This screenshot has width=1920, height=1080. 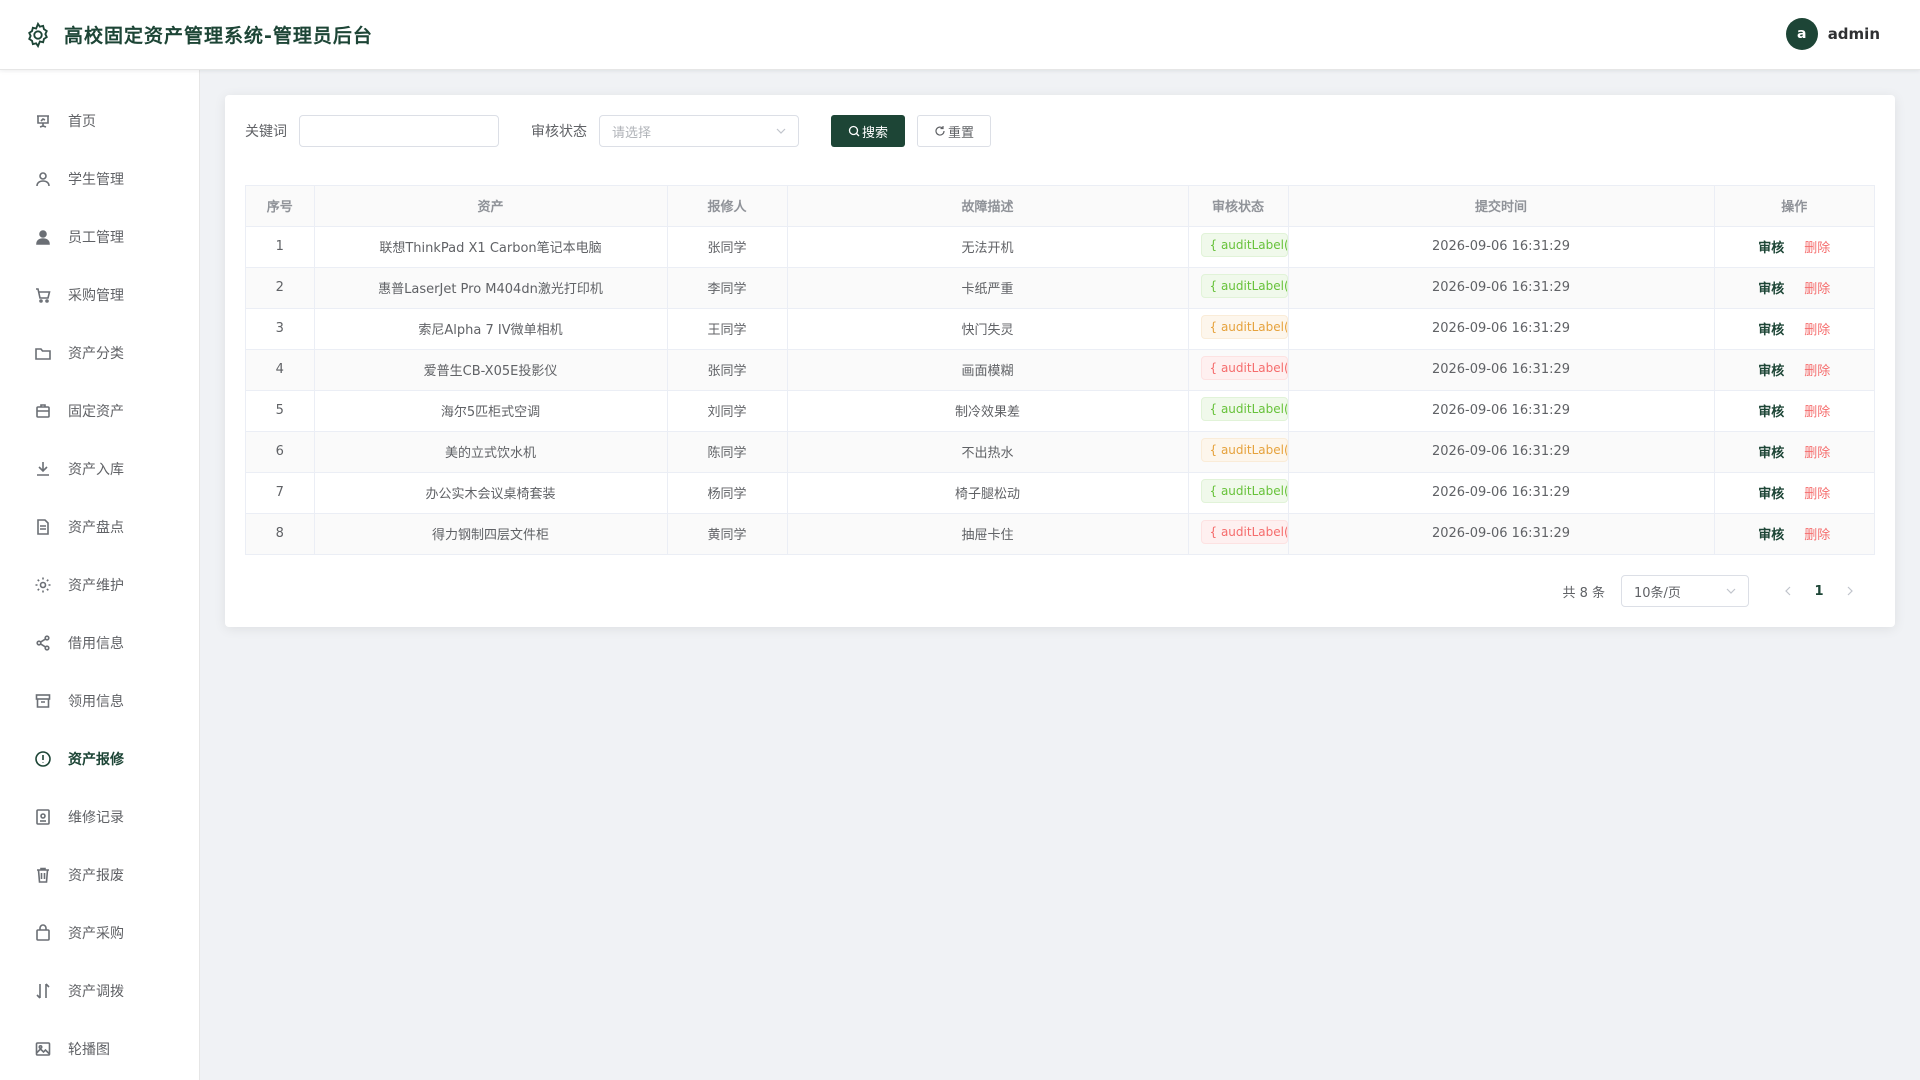 I want to click on cell-reporter: 杨同学, so click(x=727, y=493).